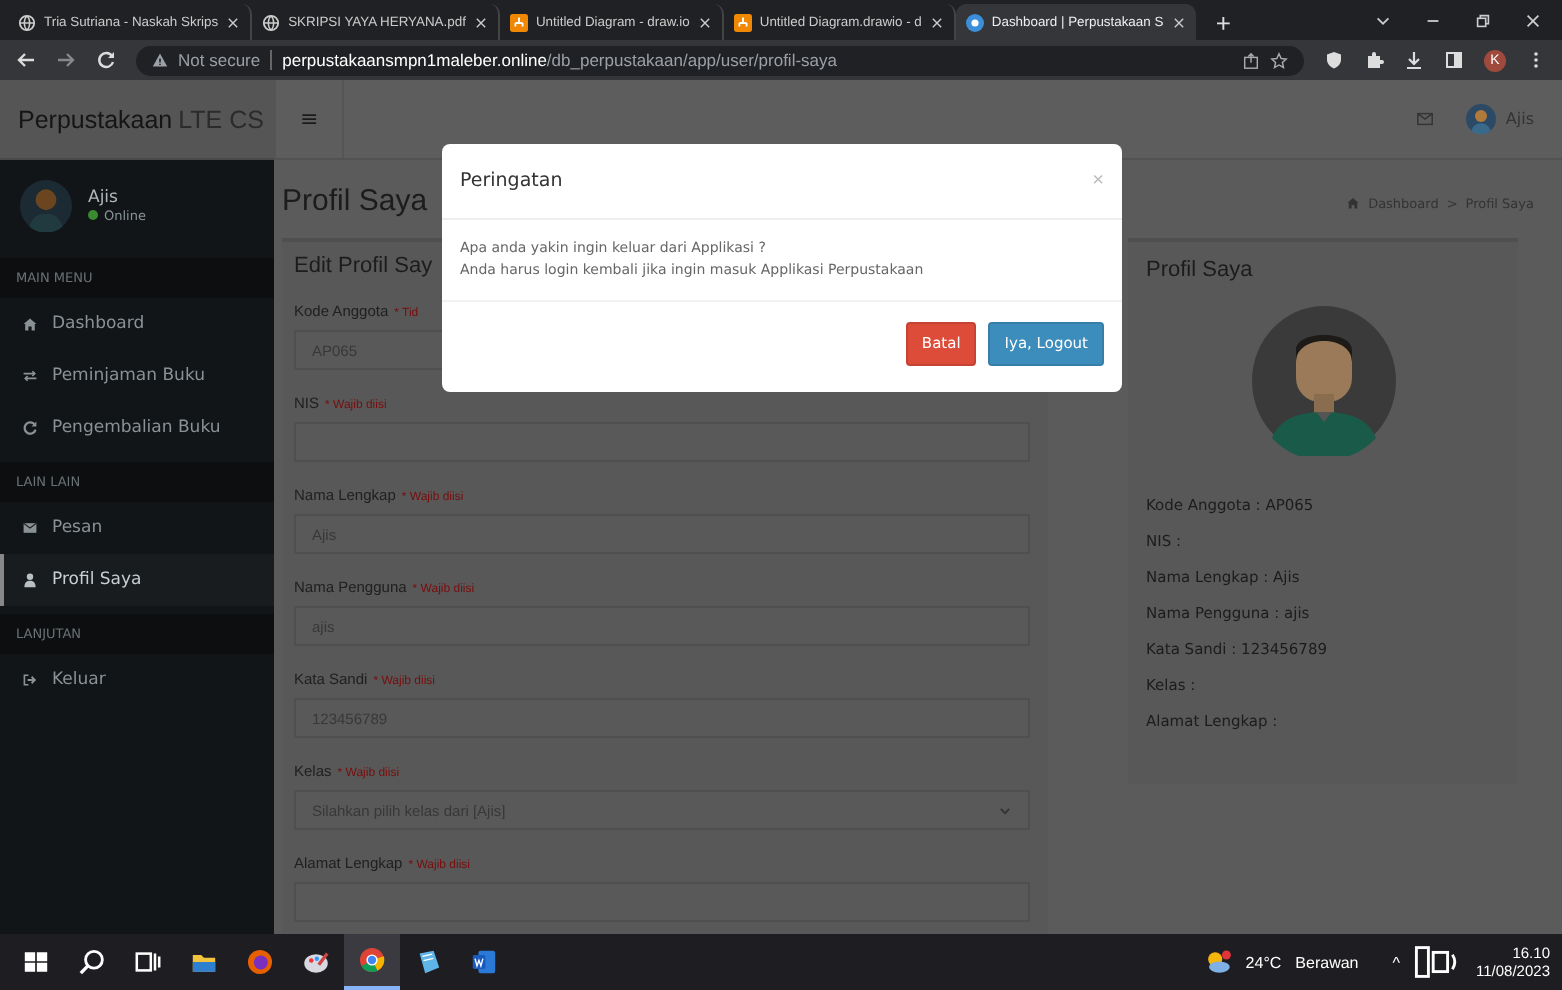 The width and height of the screenshot is (1562, 990). What do you see at coordinates (26, 60) in the screenshot?
I see `back-arrow-icon` at bounding box center [26, 60].